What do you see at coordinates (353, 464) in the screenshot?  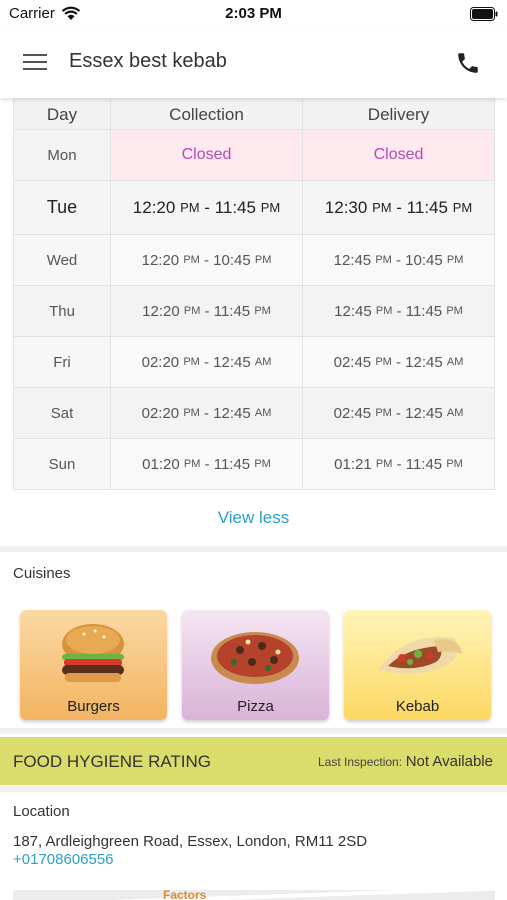 I see `open-time: 01:21` at bounding box center [353, 464].